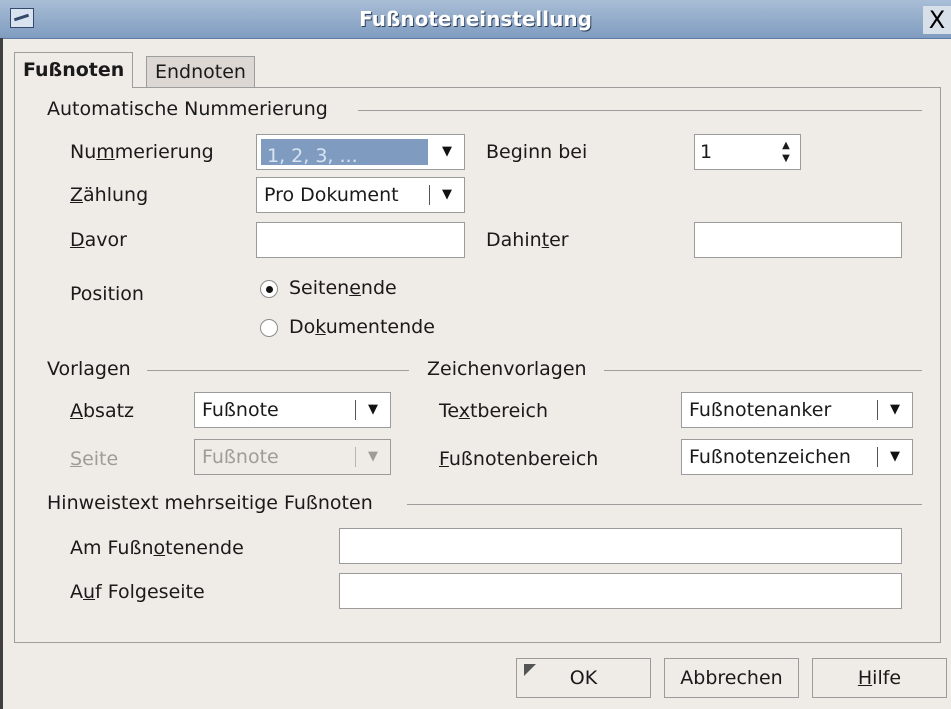 The height and width of the screenshot is (709, 951). Describe the element at coordinates (89, 369) in the screenshot. I see `section-templates-heading: Vorlagen` at that location.